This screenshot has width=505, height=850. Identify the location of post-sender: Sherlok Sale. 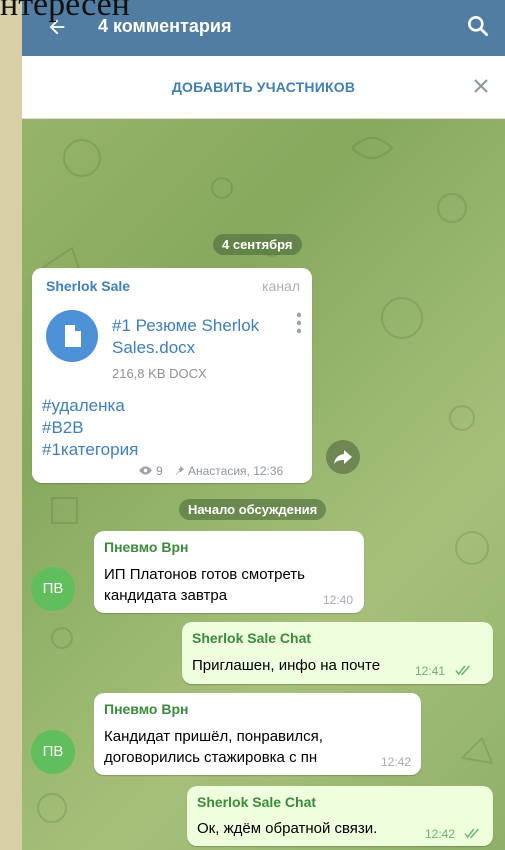
(88, 286).